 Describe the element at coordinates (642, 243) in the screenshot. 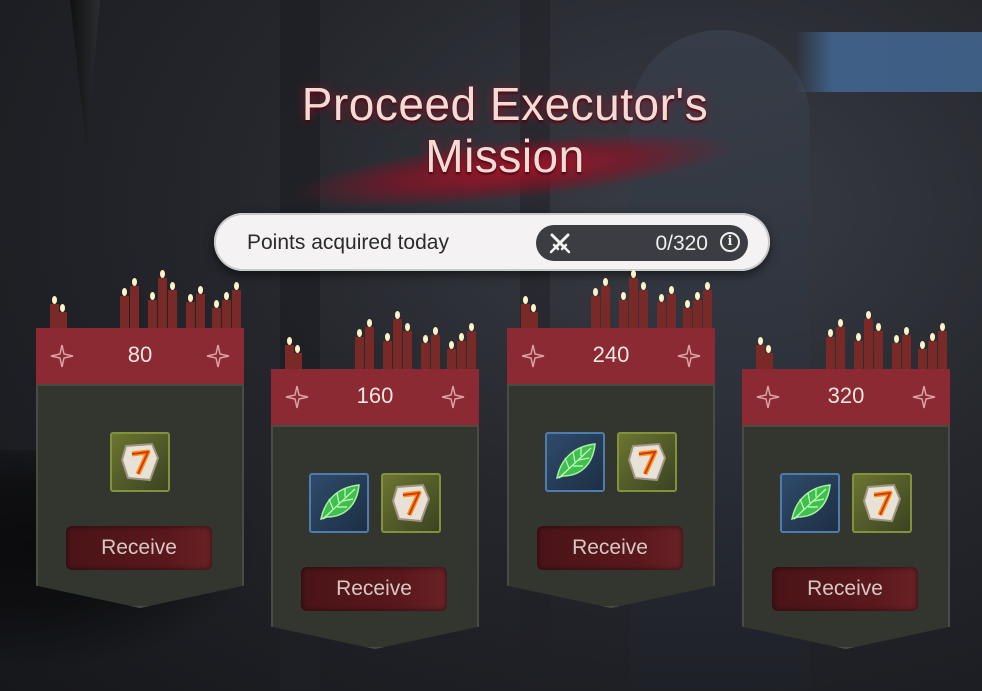

I see `points-counter: 0/320 i` at that location.